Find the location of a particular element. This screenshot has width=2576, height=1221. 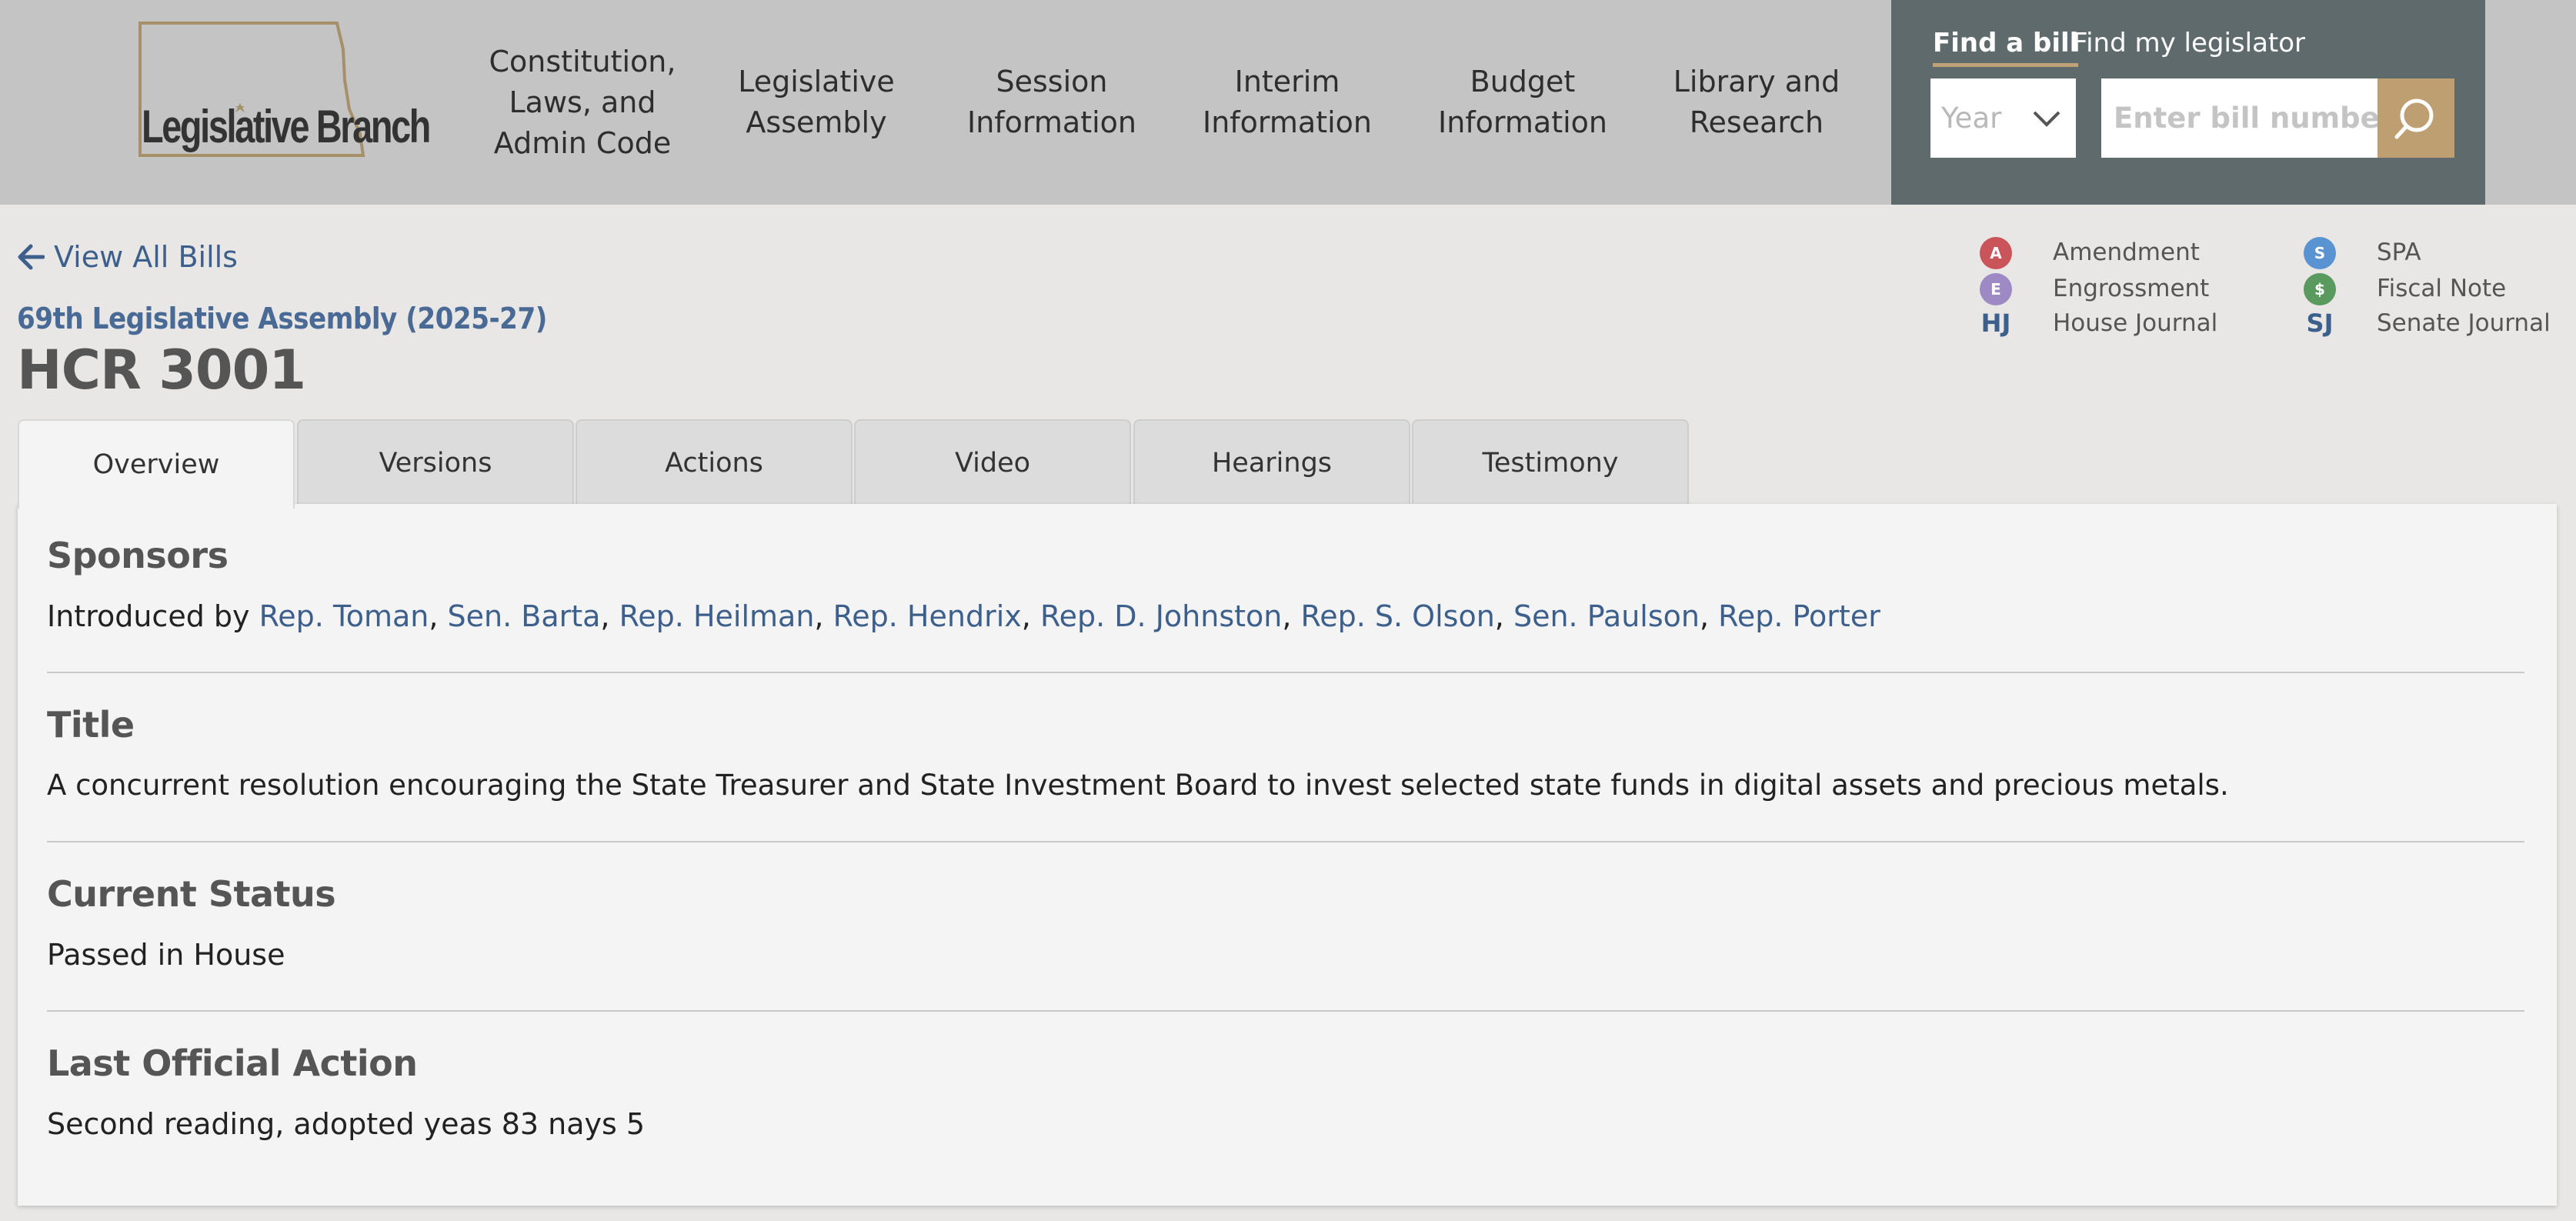

legend-label-engrossment: Engrossment is located at coordinates (2131, 288).